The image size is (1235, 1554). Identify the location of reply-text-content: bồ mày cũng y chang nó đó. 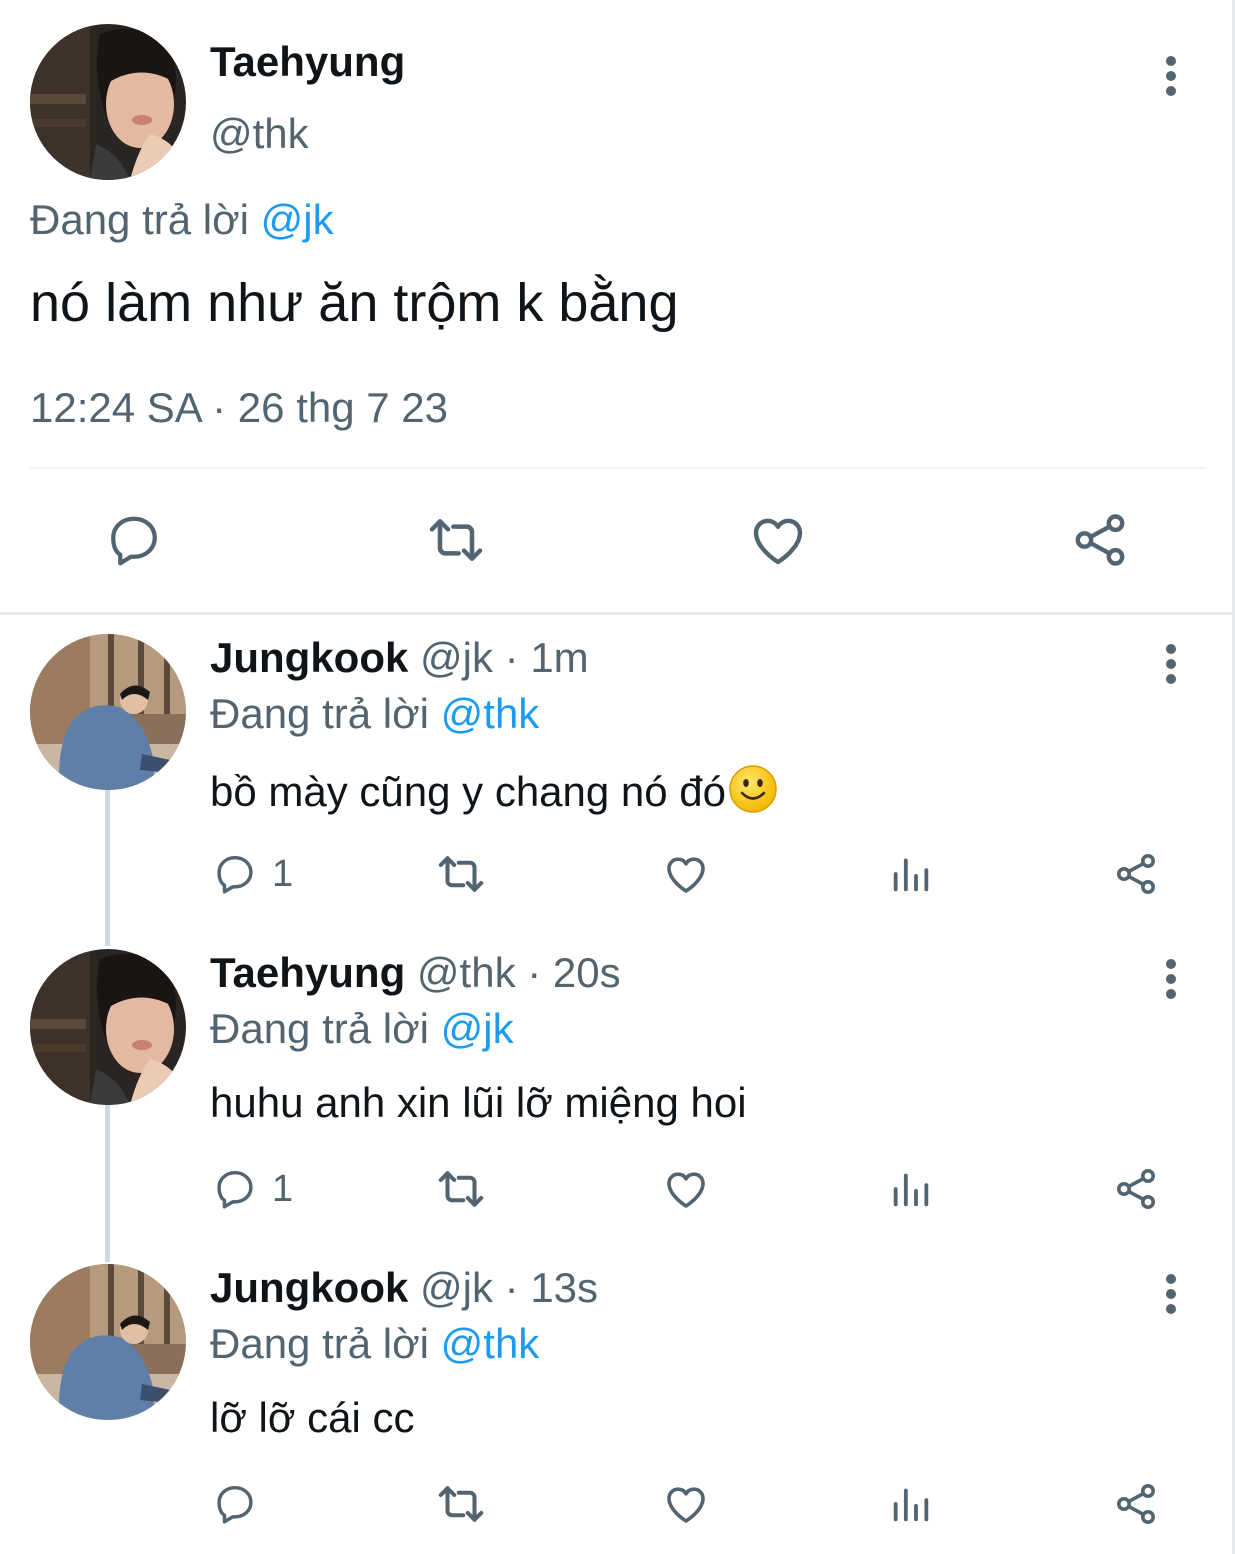
(468, 791).